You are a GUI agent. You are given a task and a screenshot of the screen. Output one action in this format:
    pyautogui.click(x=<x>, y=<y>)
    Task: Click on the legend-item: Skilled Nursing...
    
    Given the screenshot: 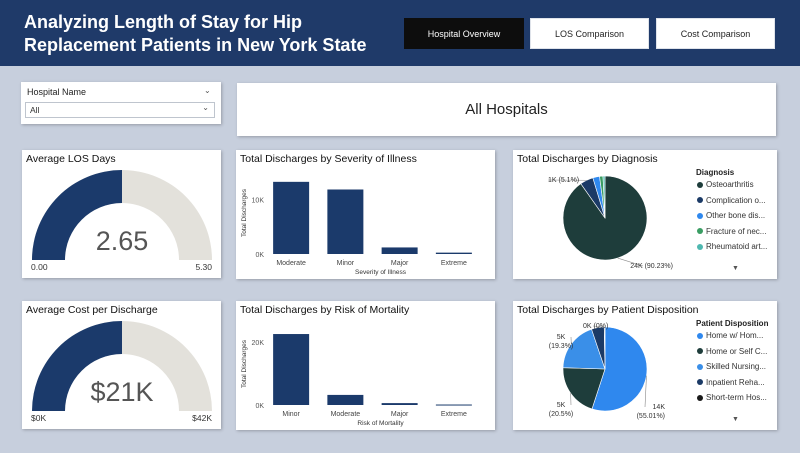 What is the action you would take?
    pyautogui.click(x=731, y=366)
    